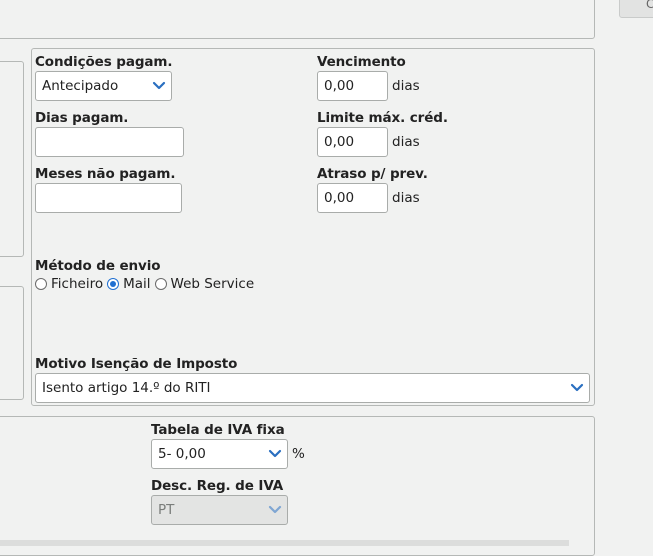  I want to click on shipping-method-label: Método de envio, so click(98, 266).